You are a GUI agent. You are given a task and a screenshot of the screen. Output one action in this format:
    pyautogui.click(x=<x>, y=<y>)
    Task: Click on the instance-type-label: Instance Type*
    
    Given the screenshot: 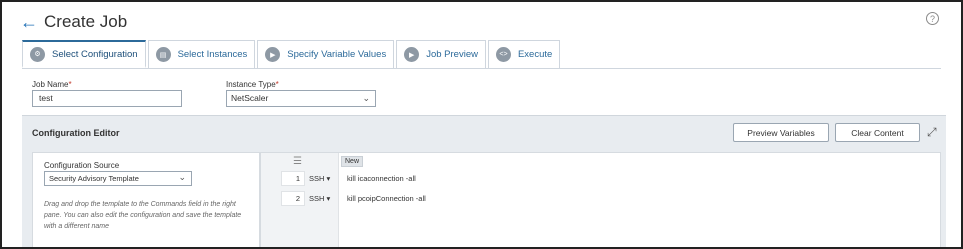 What is the action you would take?
    pyautogui.click(x=252, y=84)
    